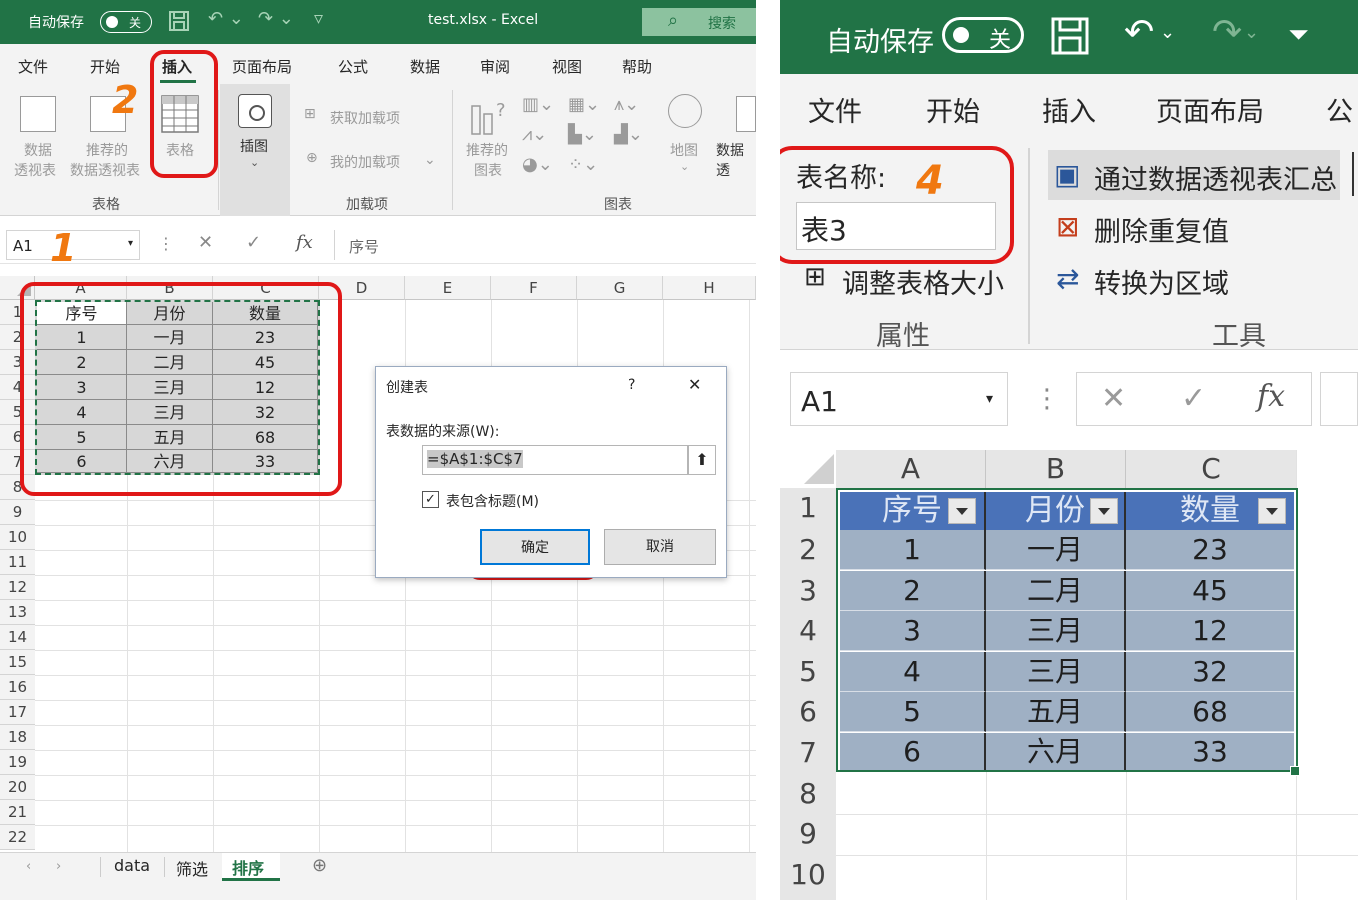 The width and height of the screenshot is (1358, 900). I want to click on tab-data: 数据, so click(425, 66).